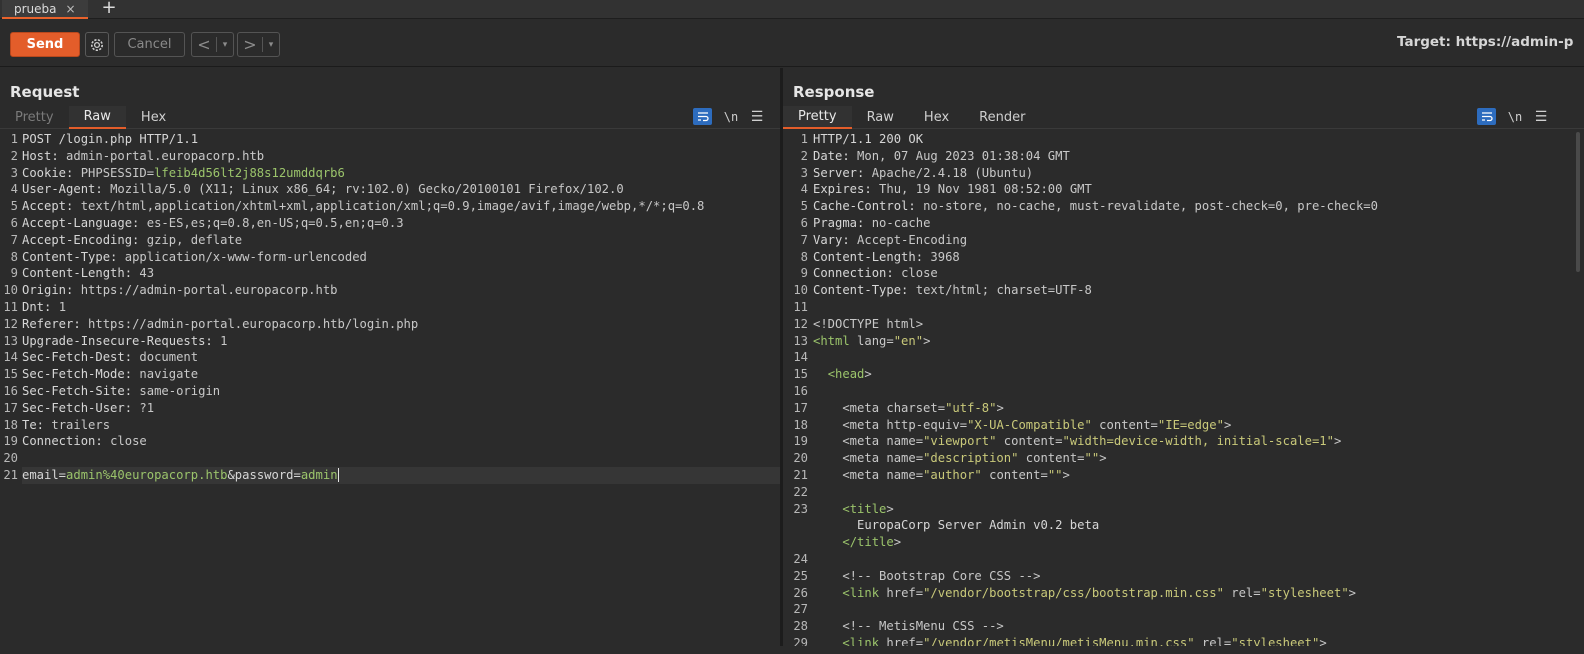  I want to click on settings-button, so click(97, 44).